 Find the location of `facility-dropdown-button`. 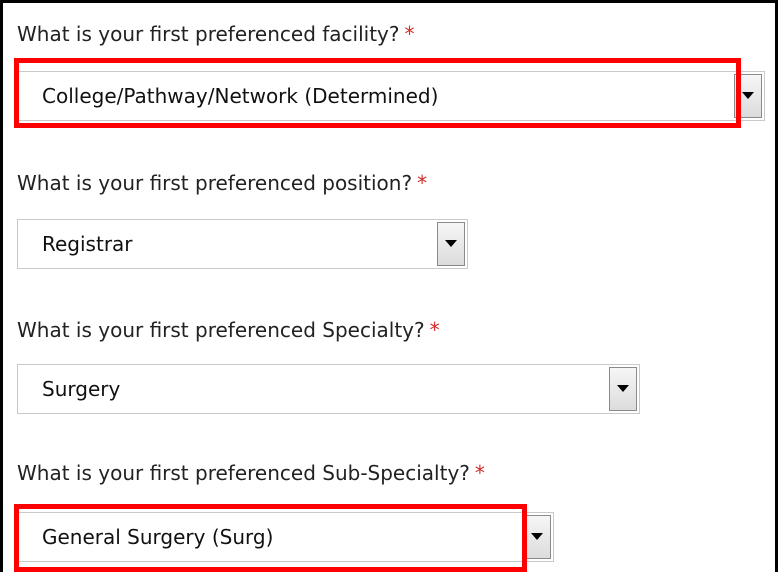

facility-dropdown-button is located at coordinates (748, 96).